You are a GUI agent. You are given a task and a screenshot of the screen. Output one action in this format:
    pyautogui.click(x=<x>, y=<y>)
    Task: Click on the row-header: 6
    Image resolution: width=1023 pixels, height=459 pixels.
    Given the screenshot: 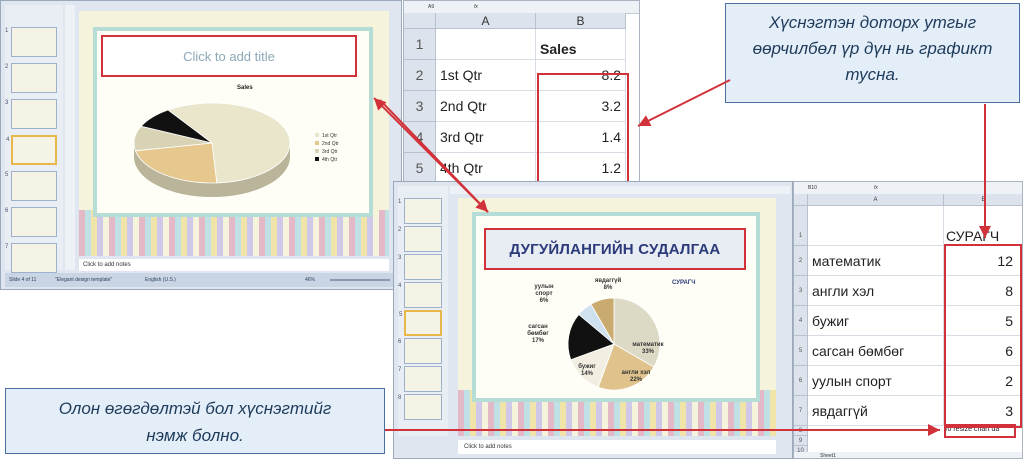 What is the action you would take?
    pyautogui.click(x=801, y=381)
    